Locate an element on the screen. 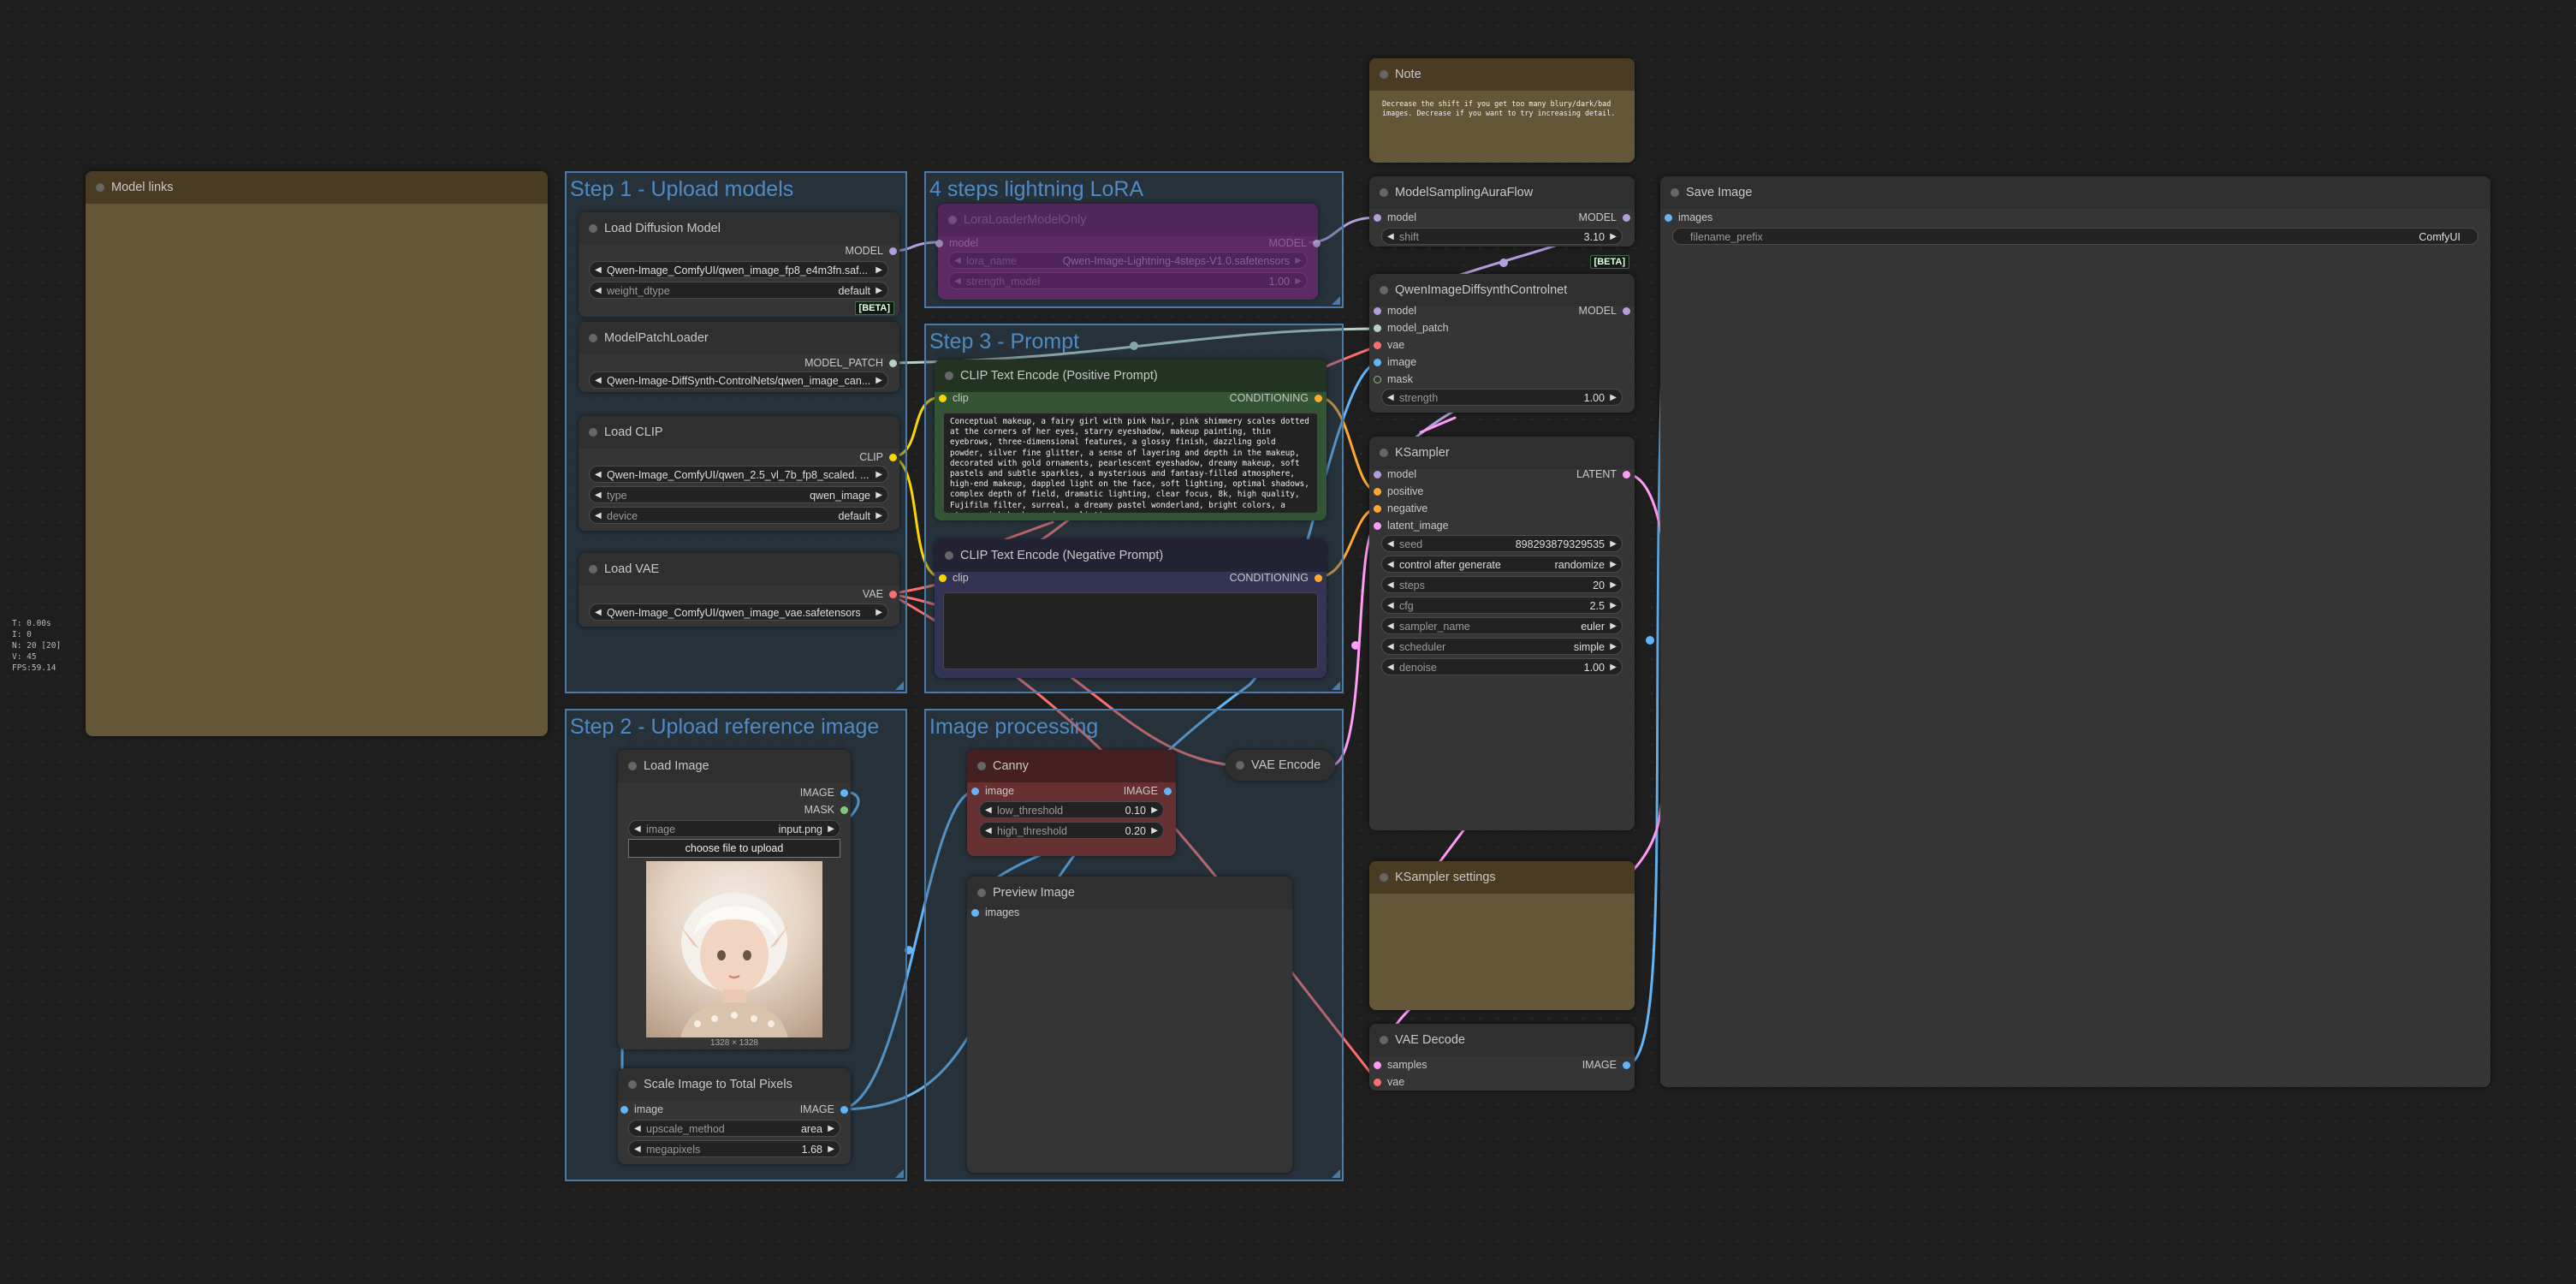 This screenshot has height=1284, width=2576. input-vae: vae is located at coordinates (1389, 345).